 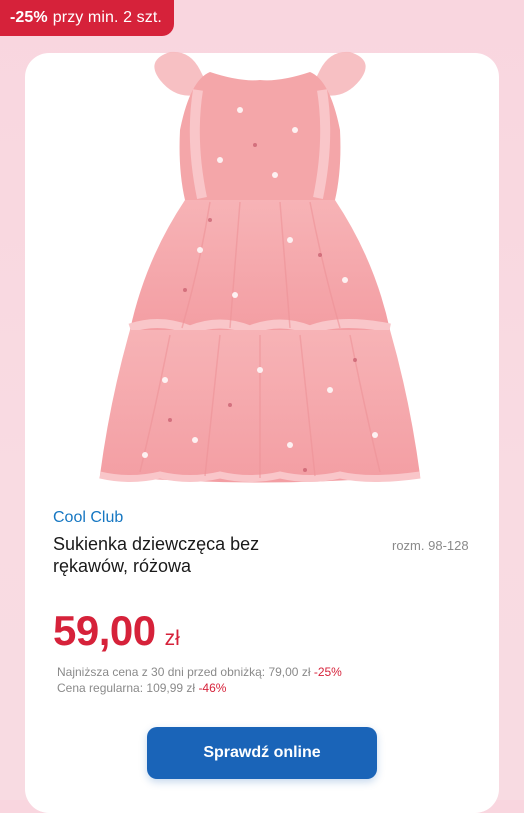 I want to click on price: 59,00 zł, so click(x=116, y=631).